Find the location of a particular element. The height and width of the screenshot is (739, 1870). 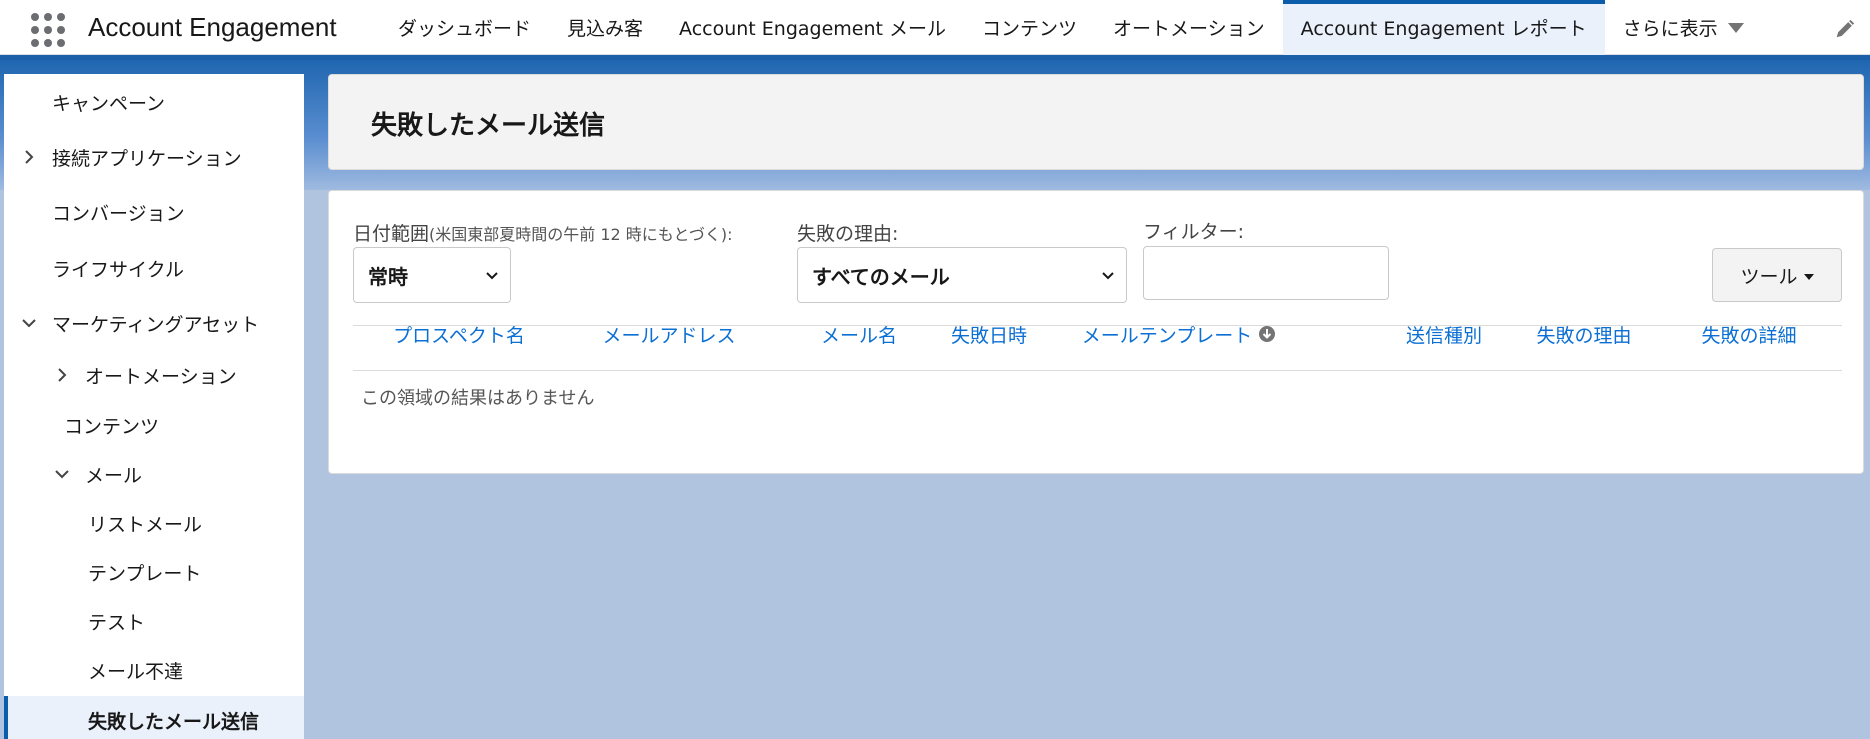

nav-tab-email: Account Engagement メール is located at coordinates (812, 27).